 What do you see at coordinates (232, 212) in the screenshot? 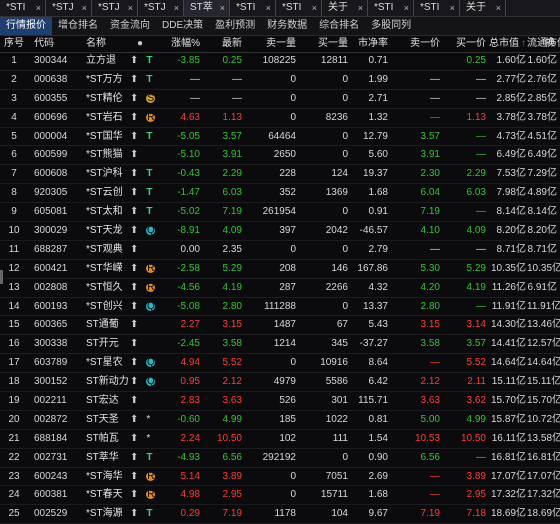
I see `last-price: 7.19` at bounding box center [232, 212].